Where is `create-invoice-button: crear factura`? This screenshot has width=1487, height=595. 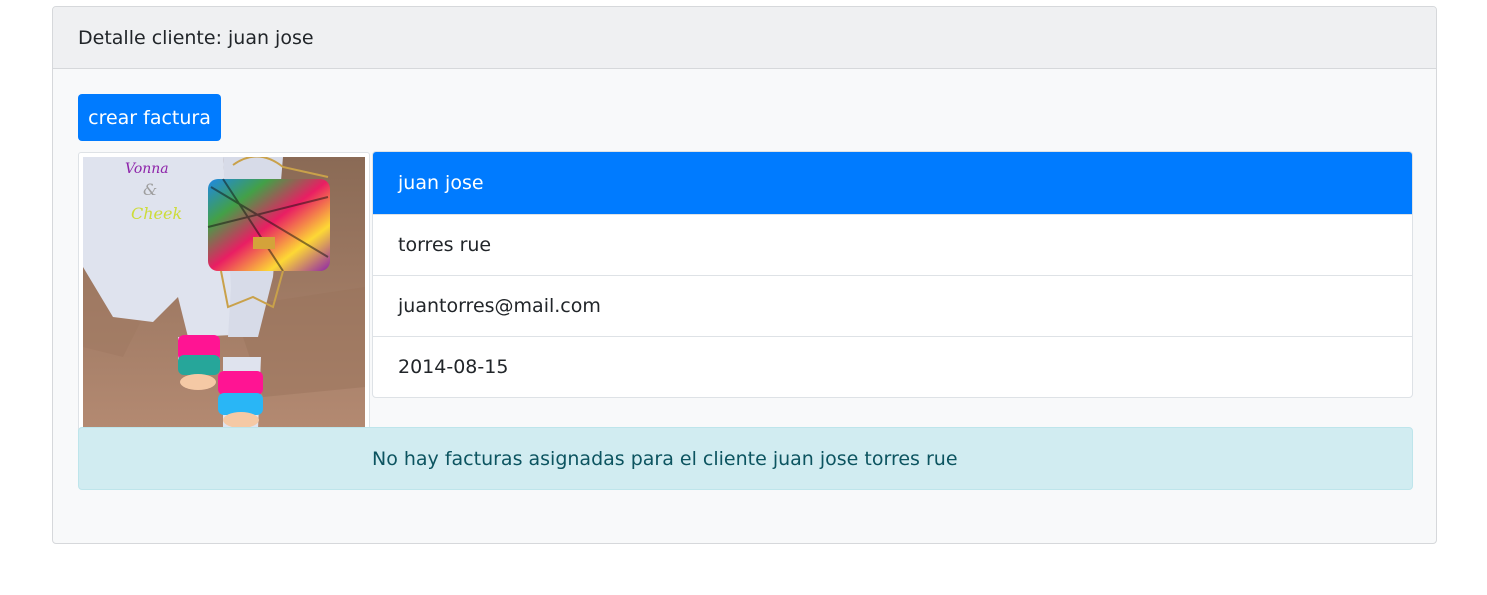 create-invoice-button: crear factura is located at coordinates (149, 117).